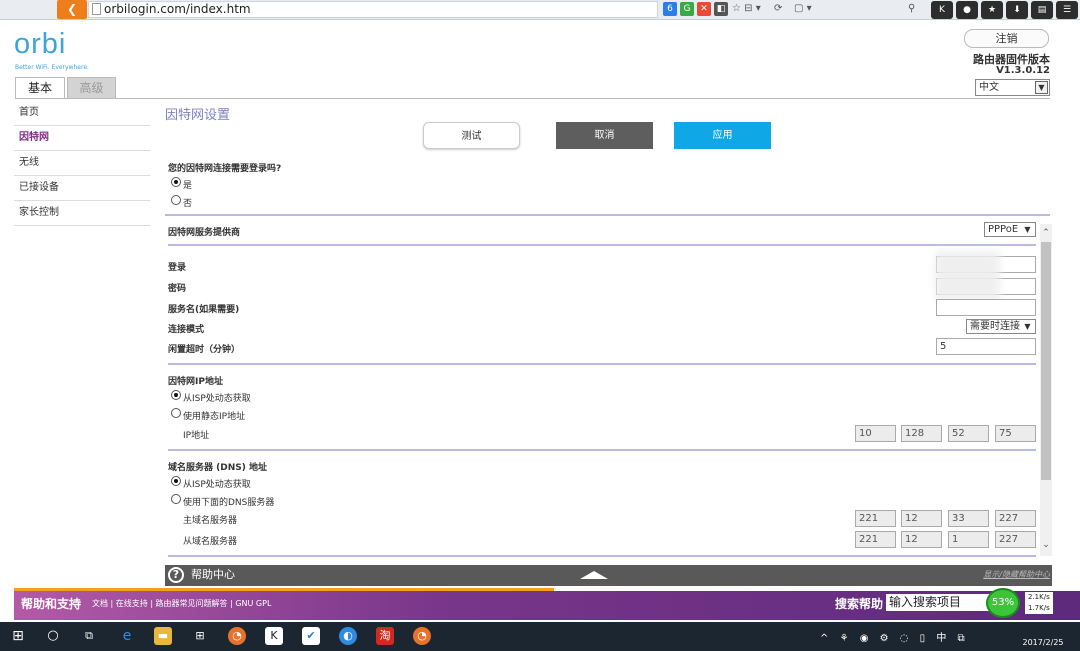 Image resolution: width=1080 pixels, height=651 pixels. I want to click on test-button: 测试, so click(471, 135).